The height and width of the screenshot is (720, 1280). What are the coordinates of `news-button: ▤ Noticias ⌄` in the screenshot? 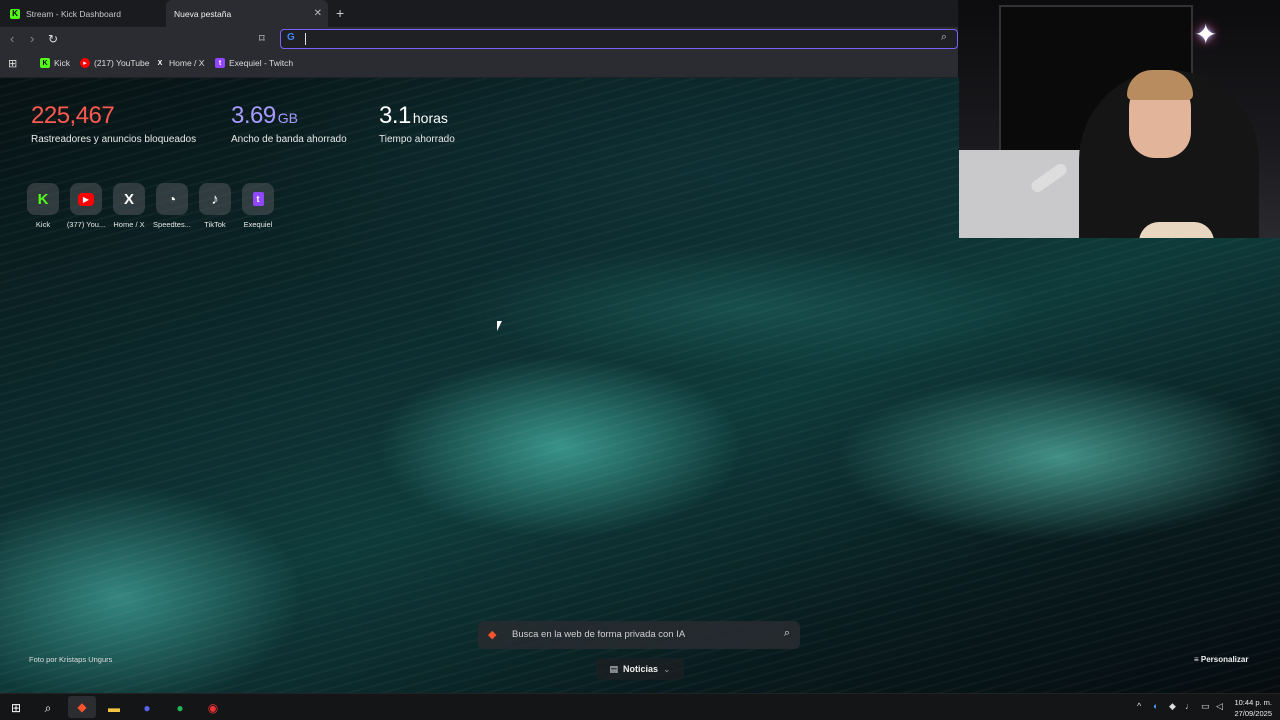 It's located at (640, 669).